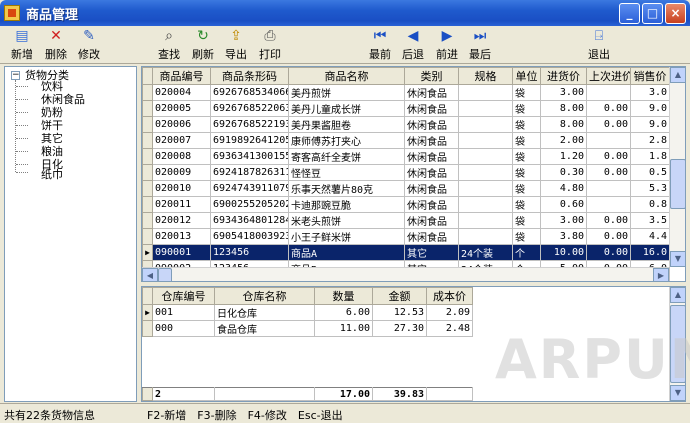  I want to click on table-cell: 020011, so click(181, 204).